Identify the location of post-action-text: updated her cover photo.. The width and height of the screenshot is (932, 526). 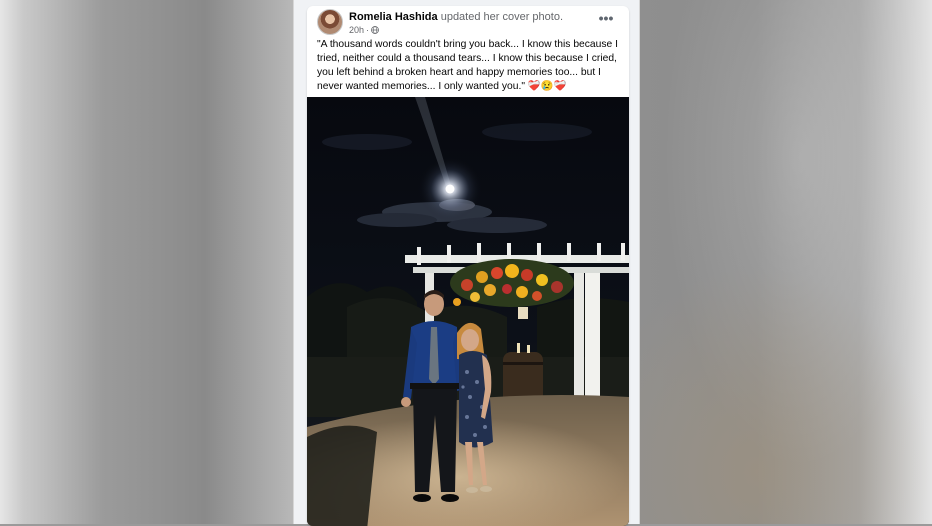
(502, 17).